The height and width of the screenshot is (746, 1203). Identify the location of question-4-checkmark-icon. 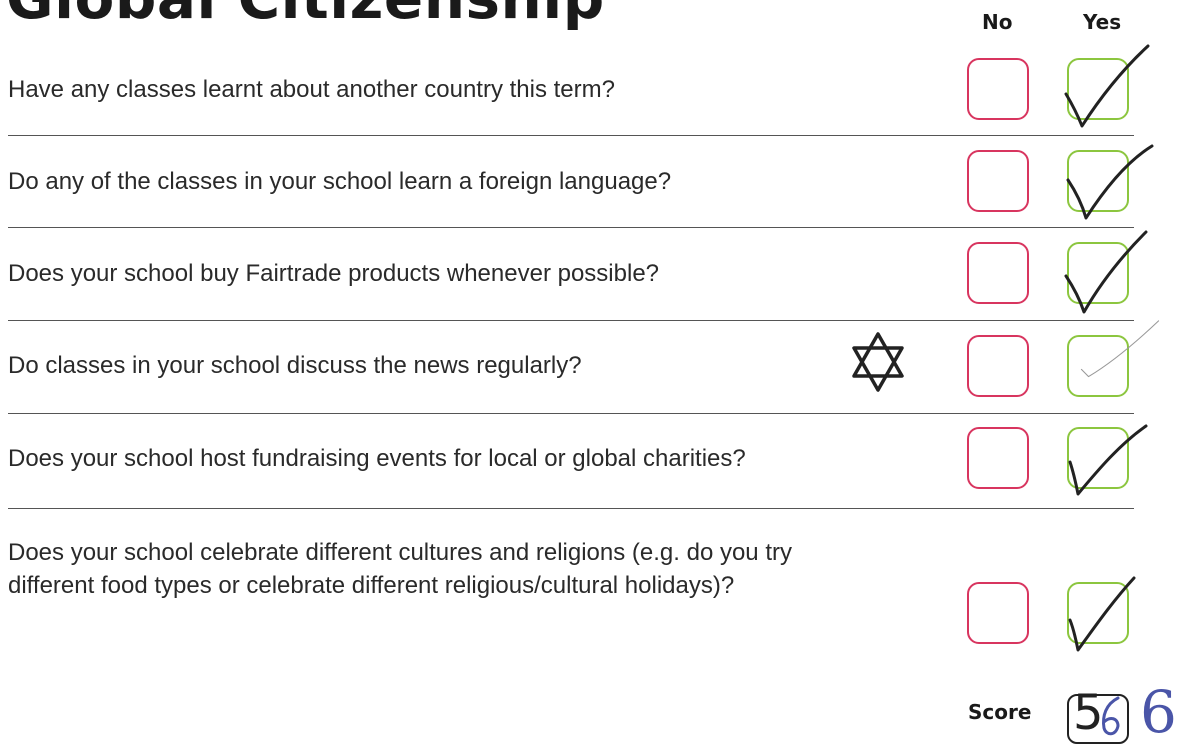
(1120, 349).